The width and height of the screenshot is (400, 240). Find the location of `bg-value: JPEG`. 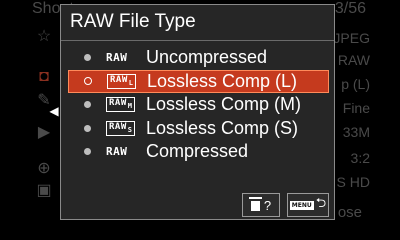

bg-value: JPEG is located at coordinates (351, 38).